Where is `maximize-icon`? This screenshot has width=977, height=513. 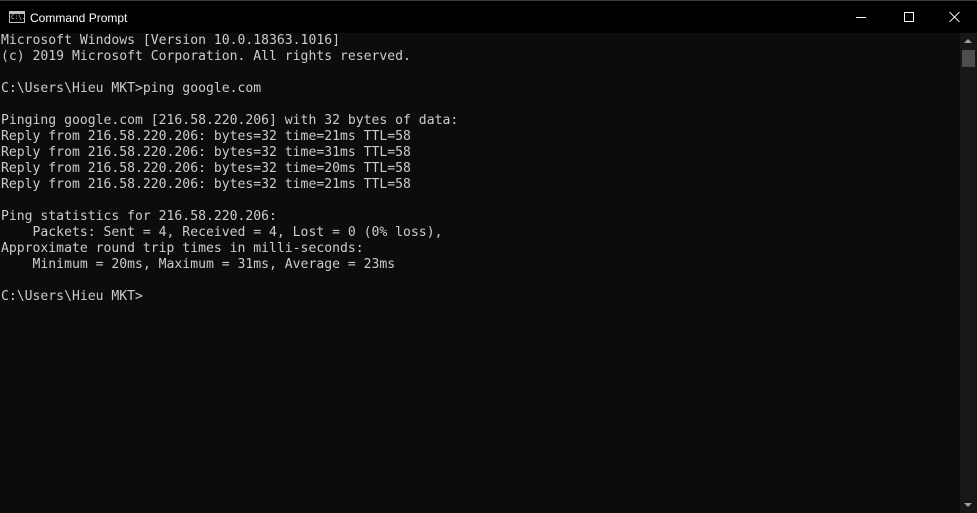
maximize-icon is located at coordinates (909, 17).